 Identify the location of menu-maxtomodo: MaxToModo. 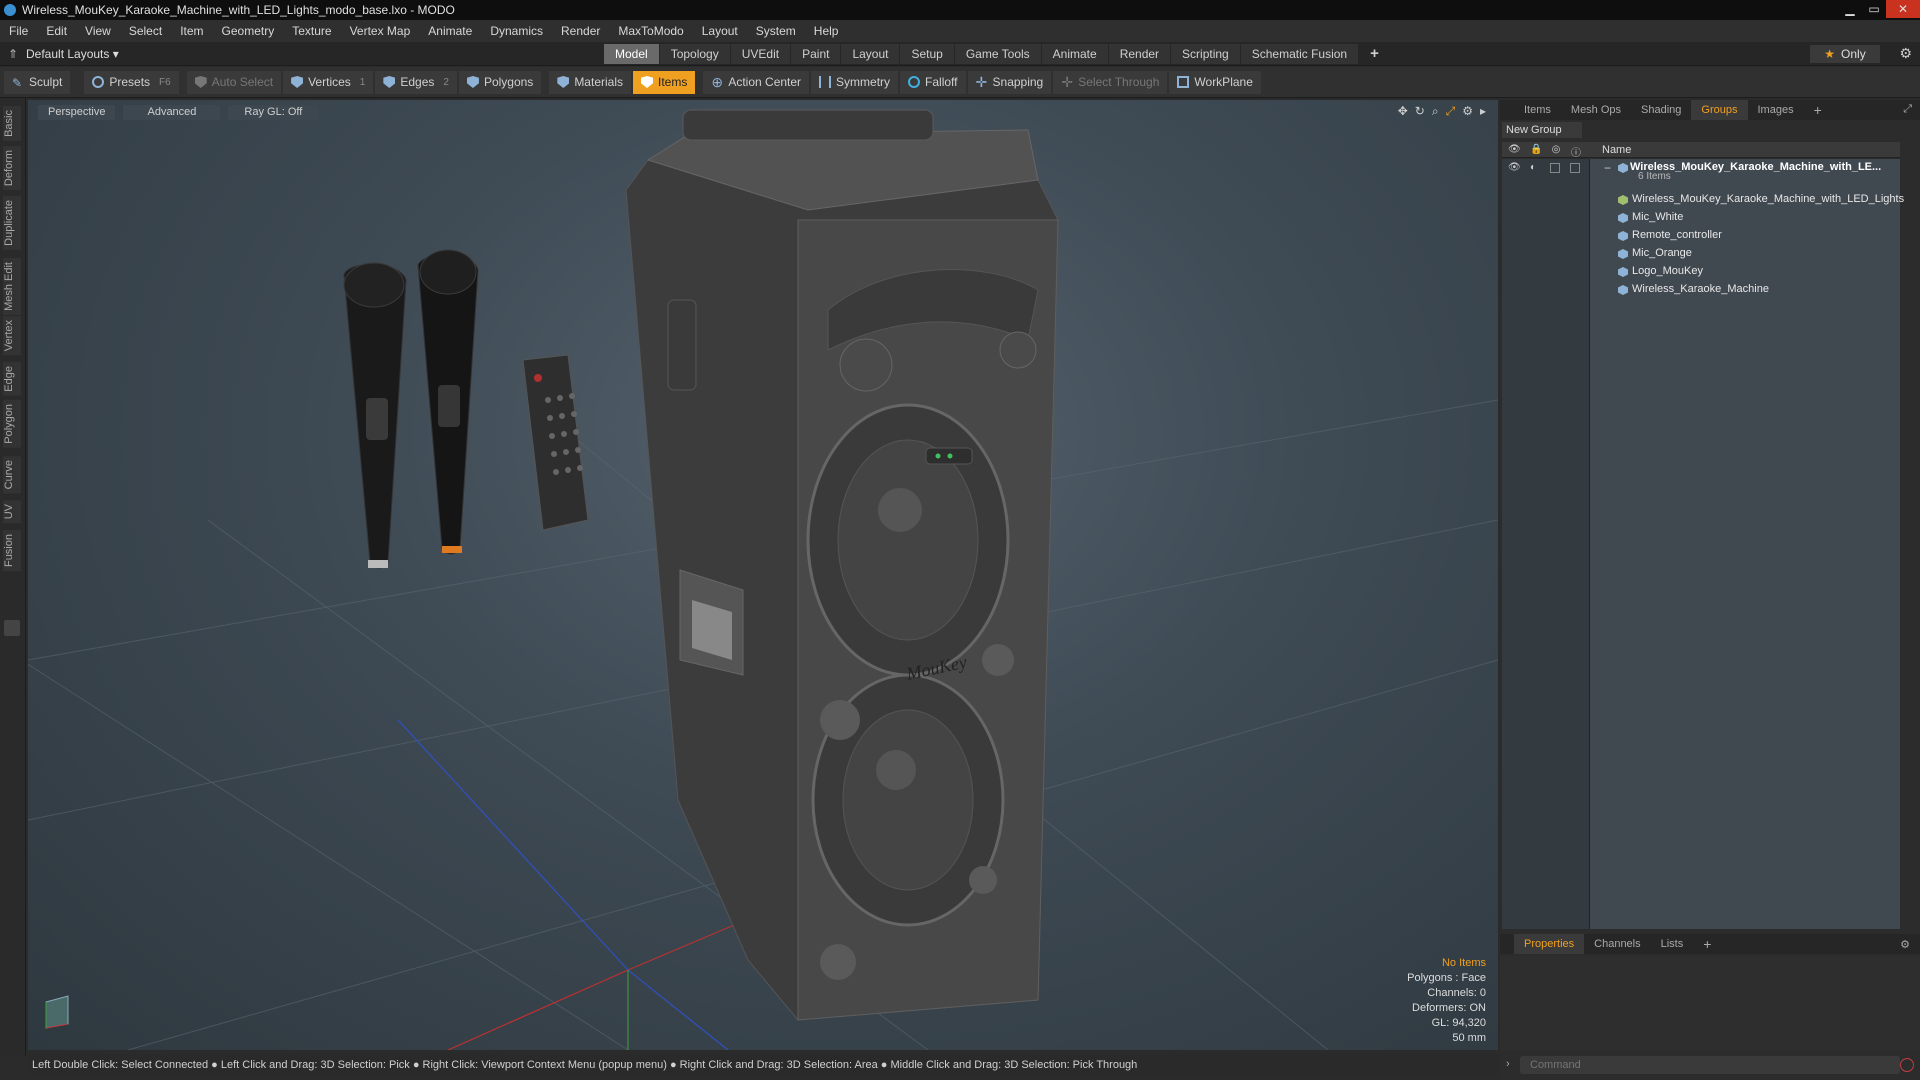
(650, 31).